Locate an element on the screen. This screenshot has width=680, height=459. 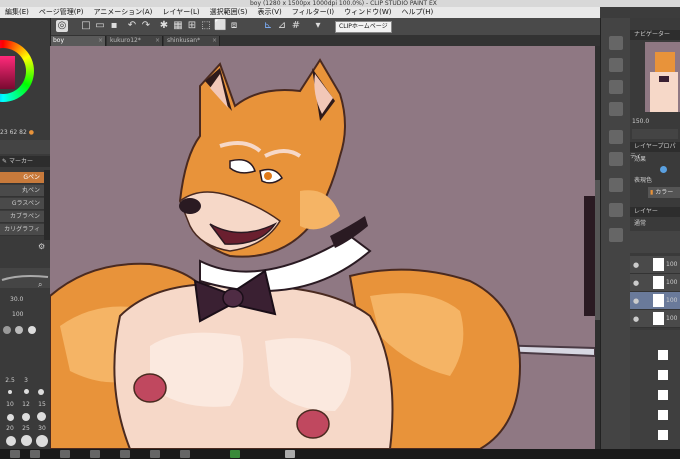
snap-grid-icon: # is located at coordinates (296, 26).